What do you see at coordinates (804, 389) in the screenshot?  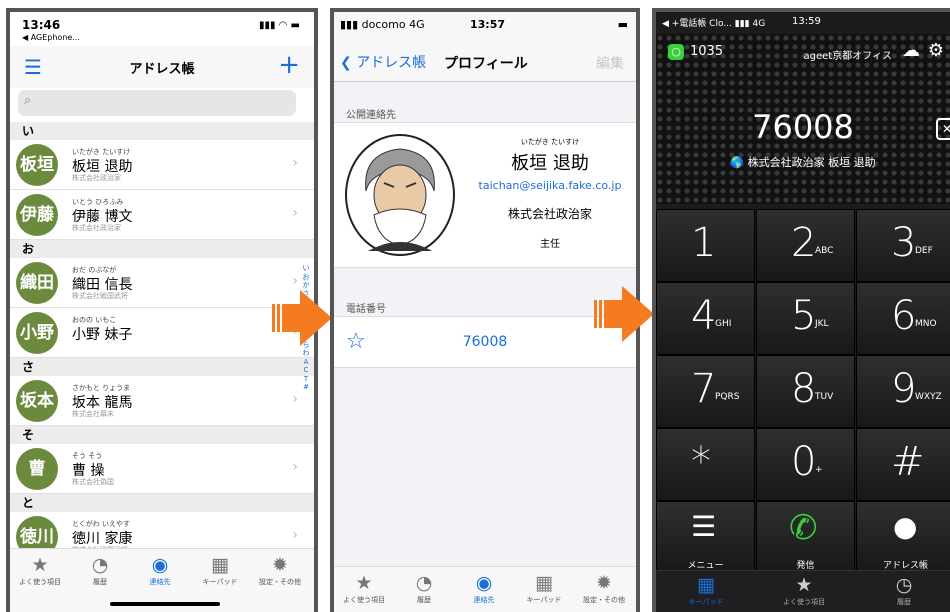 I see `key-digit: 8` at bounding box center [804, 389].